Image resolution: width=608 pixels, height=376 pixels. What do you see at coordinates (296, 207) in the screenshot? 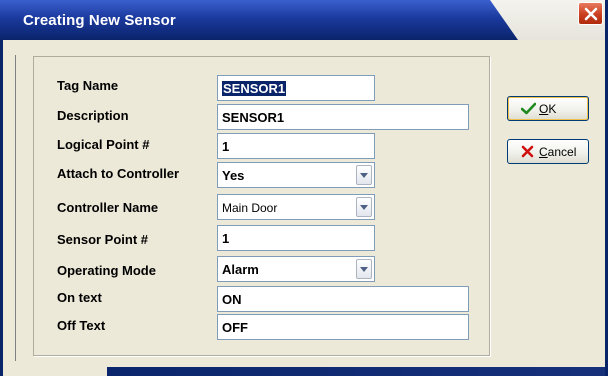
I see `controller-name-select: Main Door` at bounding box center [296, 207].